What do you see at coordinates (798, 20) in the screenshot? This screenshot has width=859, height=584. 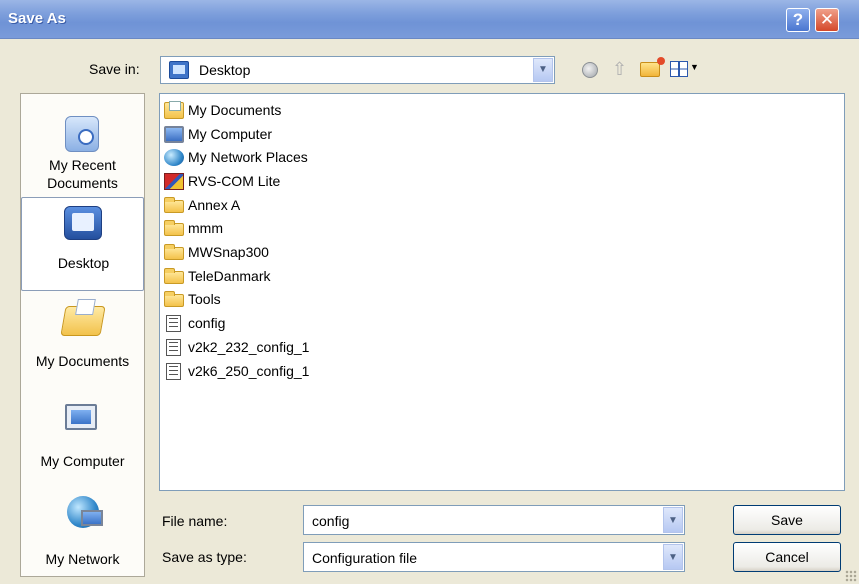 I see `help-button: ?` at bounding box center [798, 20].